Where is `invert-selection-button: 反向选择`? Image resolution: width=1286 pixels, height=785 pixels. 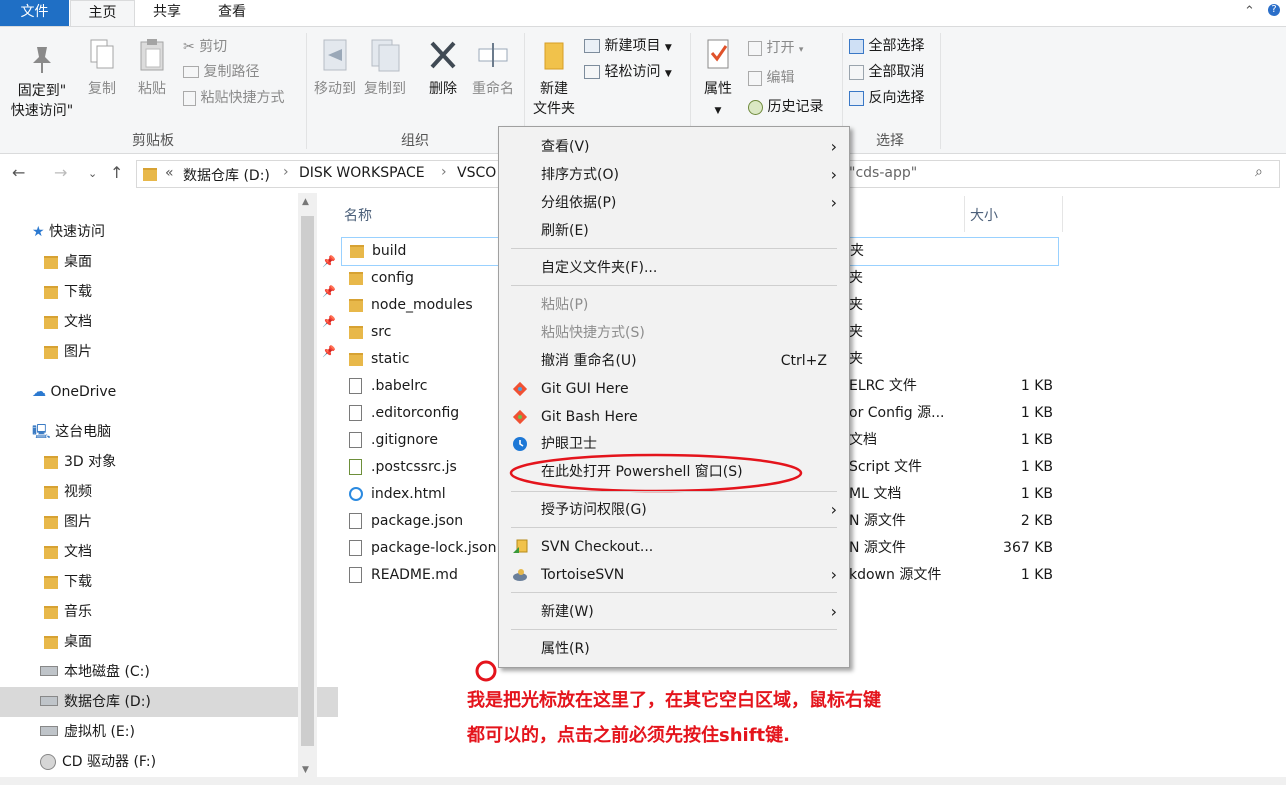 invert-selection-button: 反向选择 is located at coordinates (886, 98).